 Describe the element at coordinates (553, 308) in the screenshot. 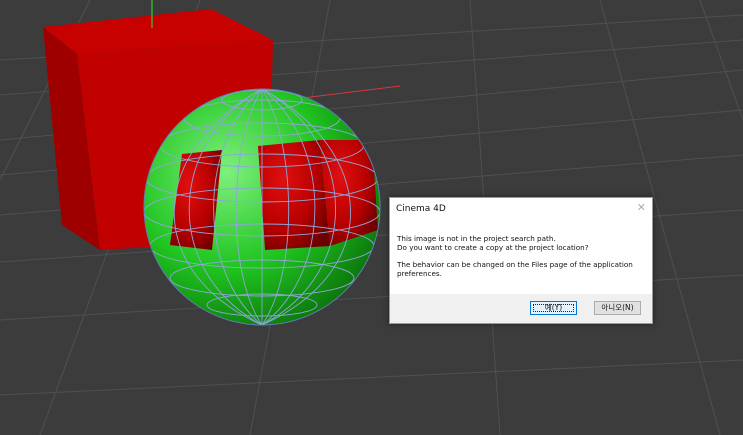

I see `yes-button: 예(Y)` at that location.